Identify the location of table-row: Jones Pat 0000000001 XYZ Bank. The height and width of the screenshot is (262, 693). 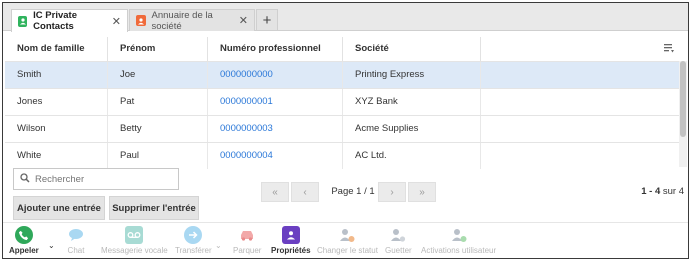
(342, 101).